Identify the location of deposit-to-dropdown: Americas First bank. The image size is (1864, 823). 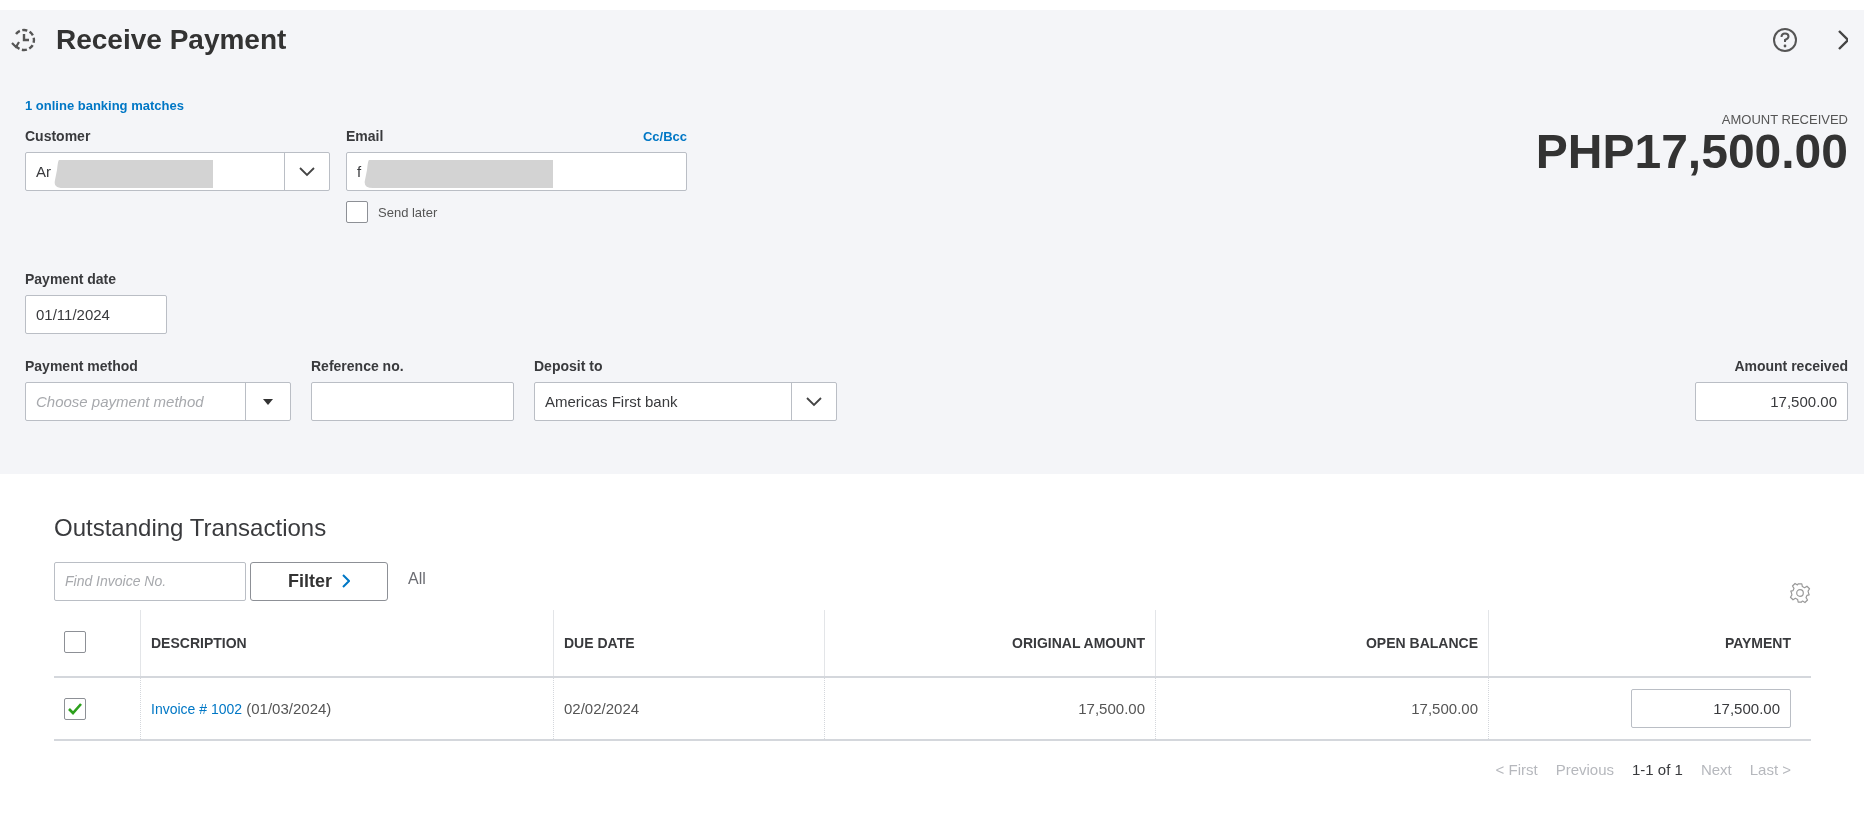
(685, 401).